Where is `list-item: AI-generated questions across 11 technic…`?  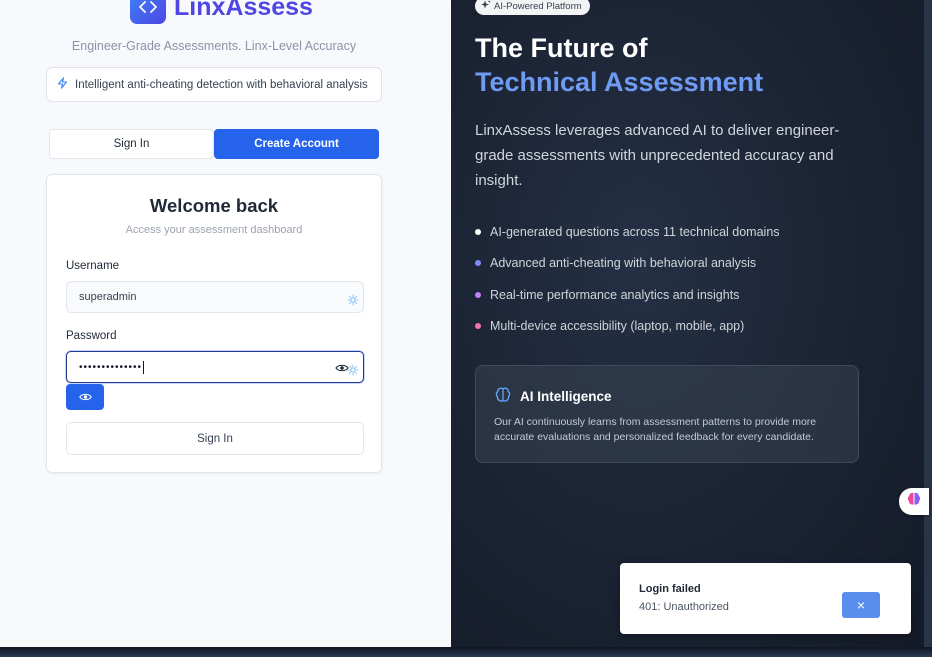
list-item: AI-generated questions across 11 technic… is located at coordinates (627, 232).